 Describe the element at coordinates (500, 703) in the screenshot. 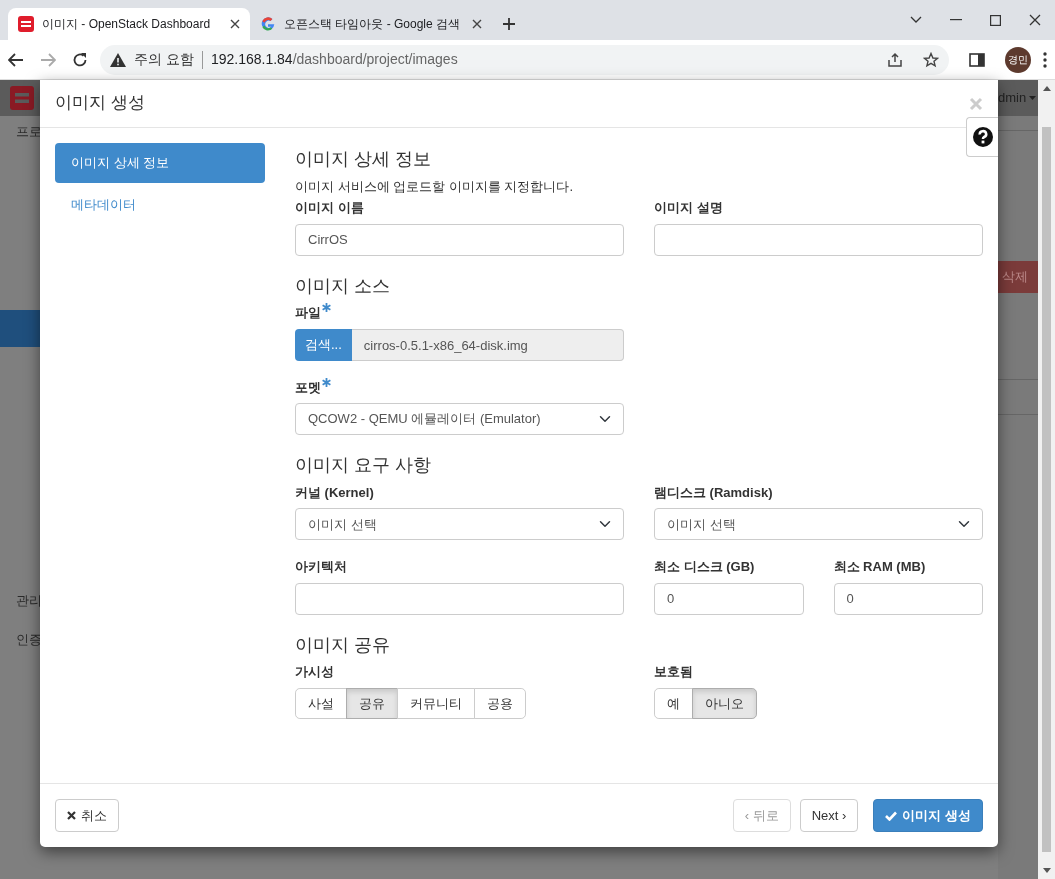

I see `toggle-option: 공용` at that location.